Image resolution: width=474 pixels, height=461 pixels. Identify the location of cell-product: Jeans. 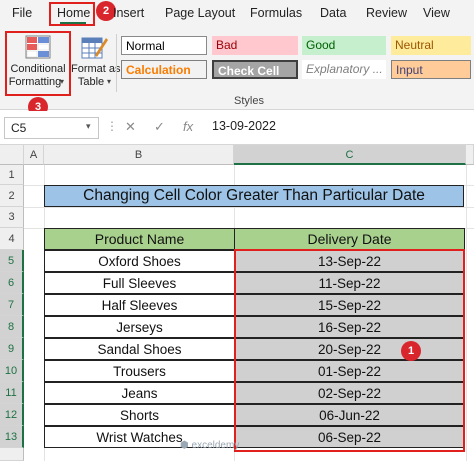
(139, 393).